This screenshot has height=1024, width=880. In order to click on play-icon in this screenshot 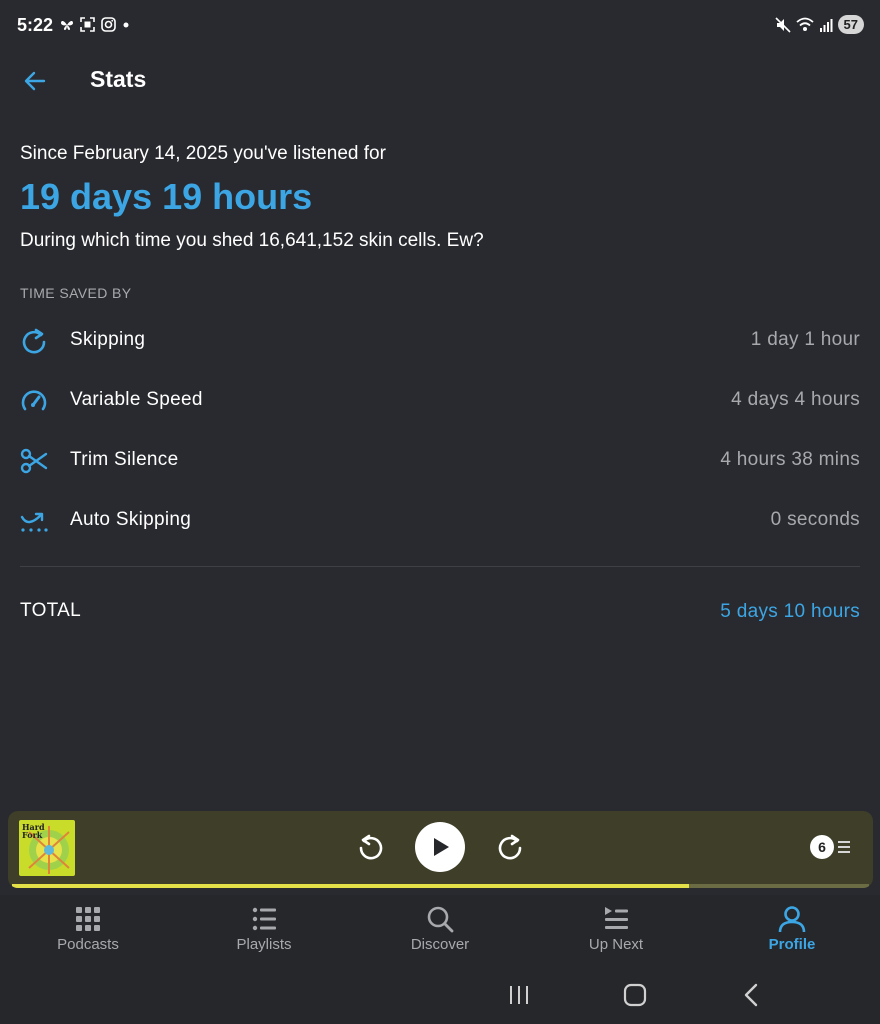, I will do `click(441, 847)`.